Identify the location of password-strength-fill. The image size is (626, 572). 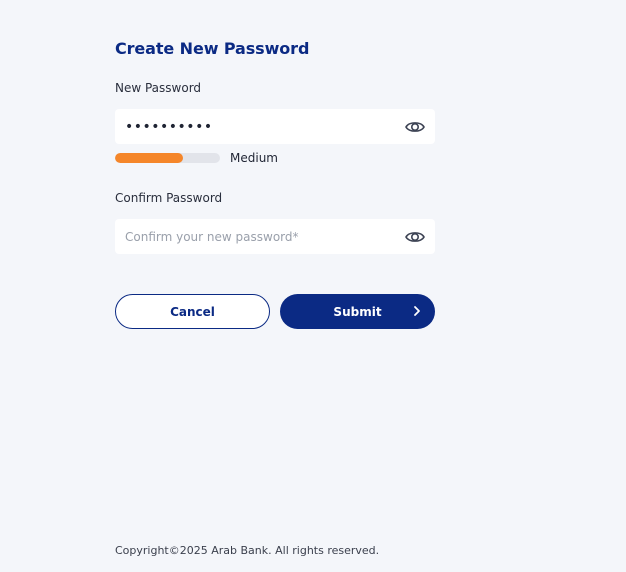
(149, 158).